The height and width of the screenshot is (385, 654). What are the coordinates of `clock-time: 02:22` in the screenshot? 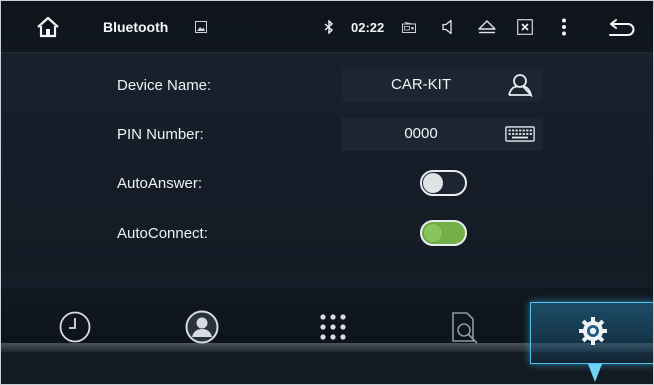 It's located at (368, 27).